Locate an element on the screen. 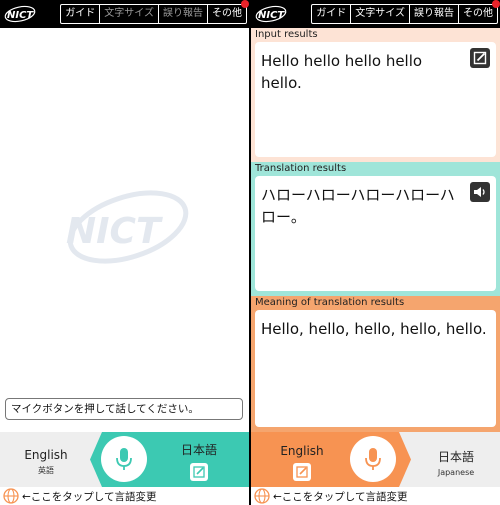 The height and width of the screenshot is (505, 500). source-language-sub: 英語 is located at coordinates (46, 470).